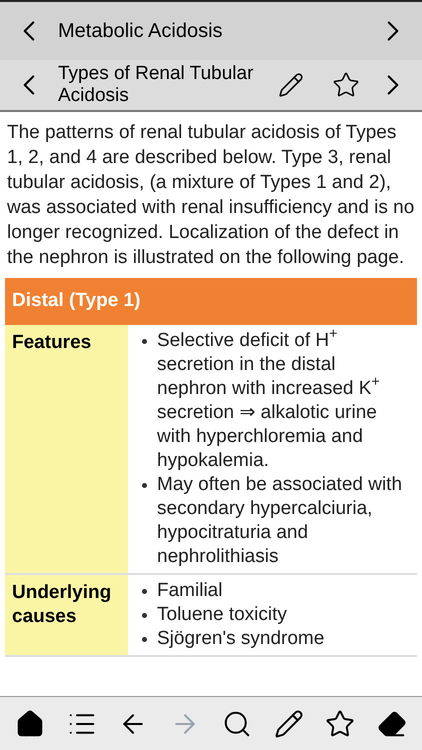 This screenshot has height=750, width=422. Describe the element at coordinates (66, 614) in the screenshot. I see `row-label: Underlying causes` at that location.